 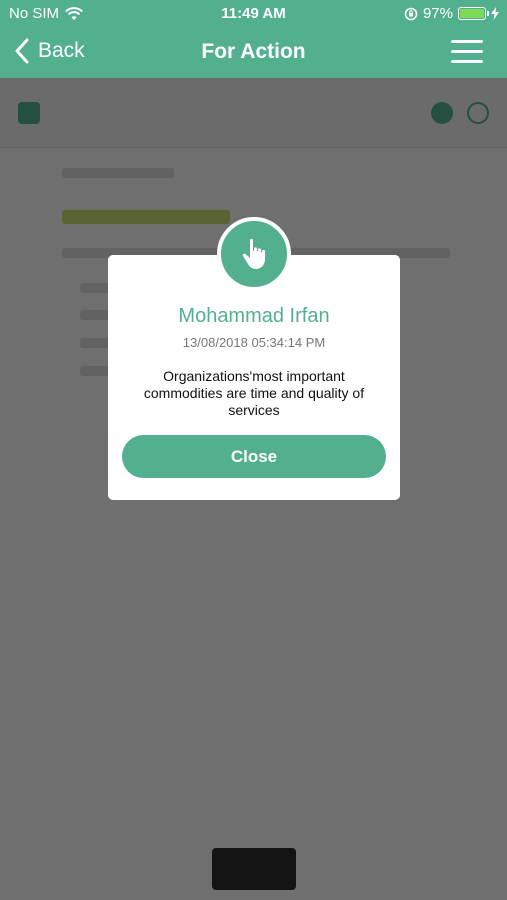 I want to click on sender-name: Mohammad Irfan, so click(x=254, y=316).